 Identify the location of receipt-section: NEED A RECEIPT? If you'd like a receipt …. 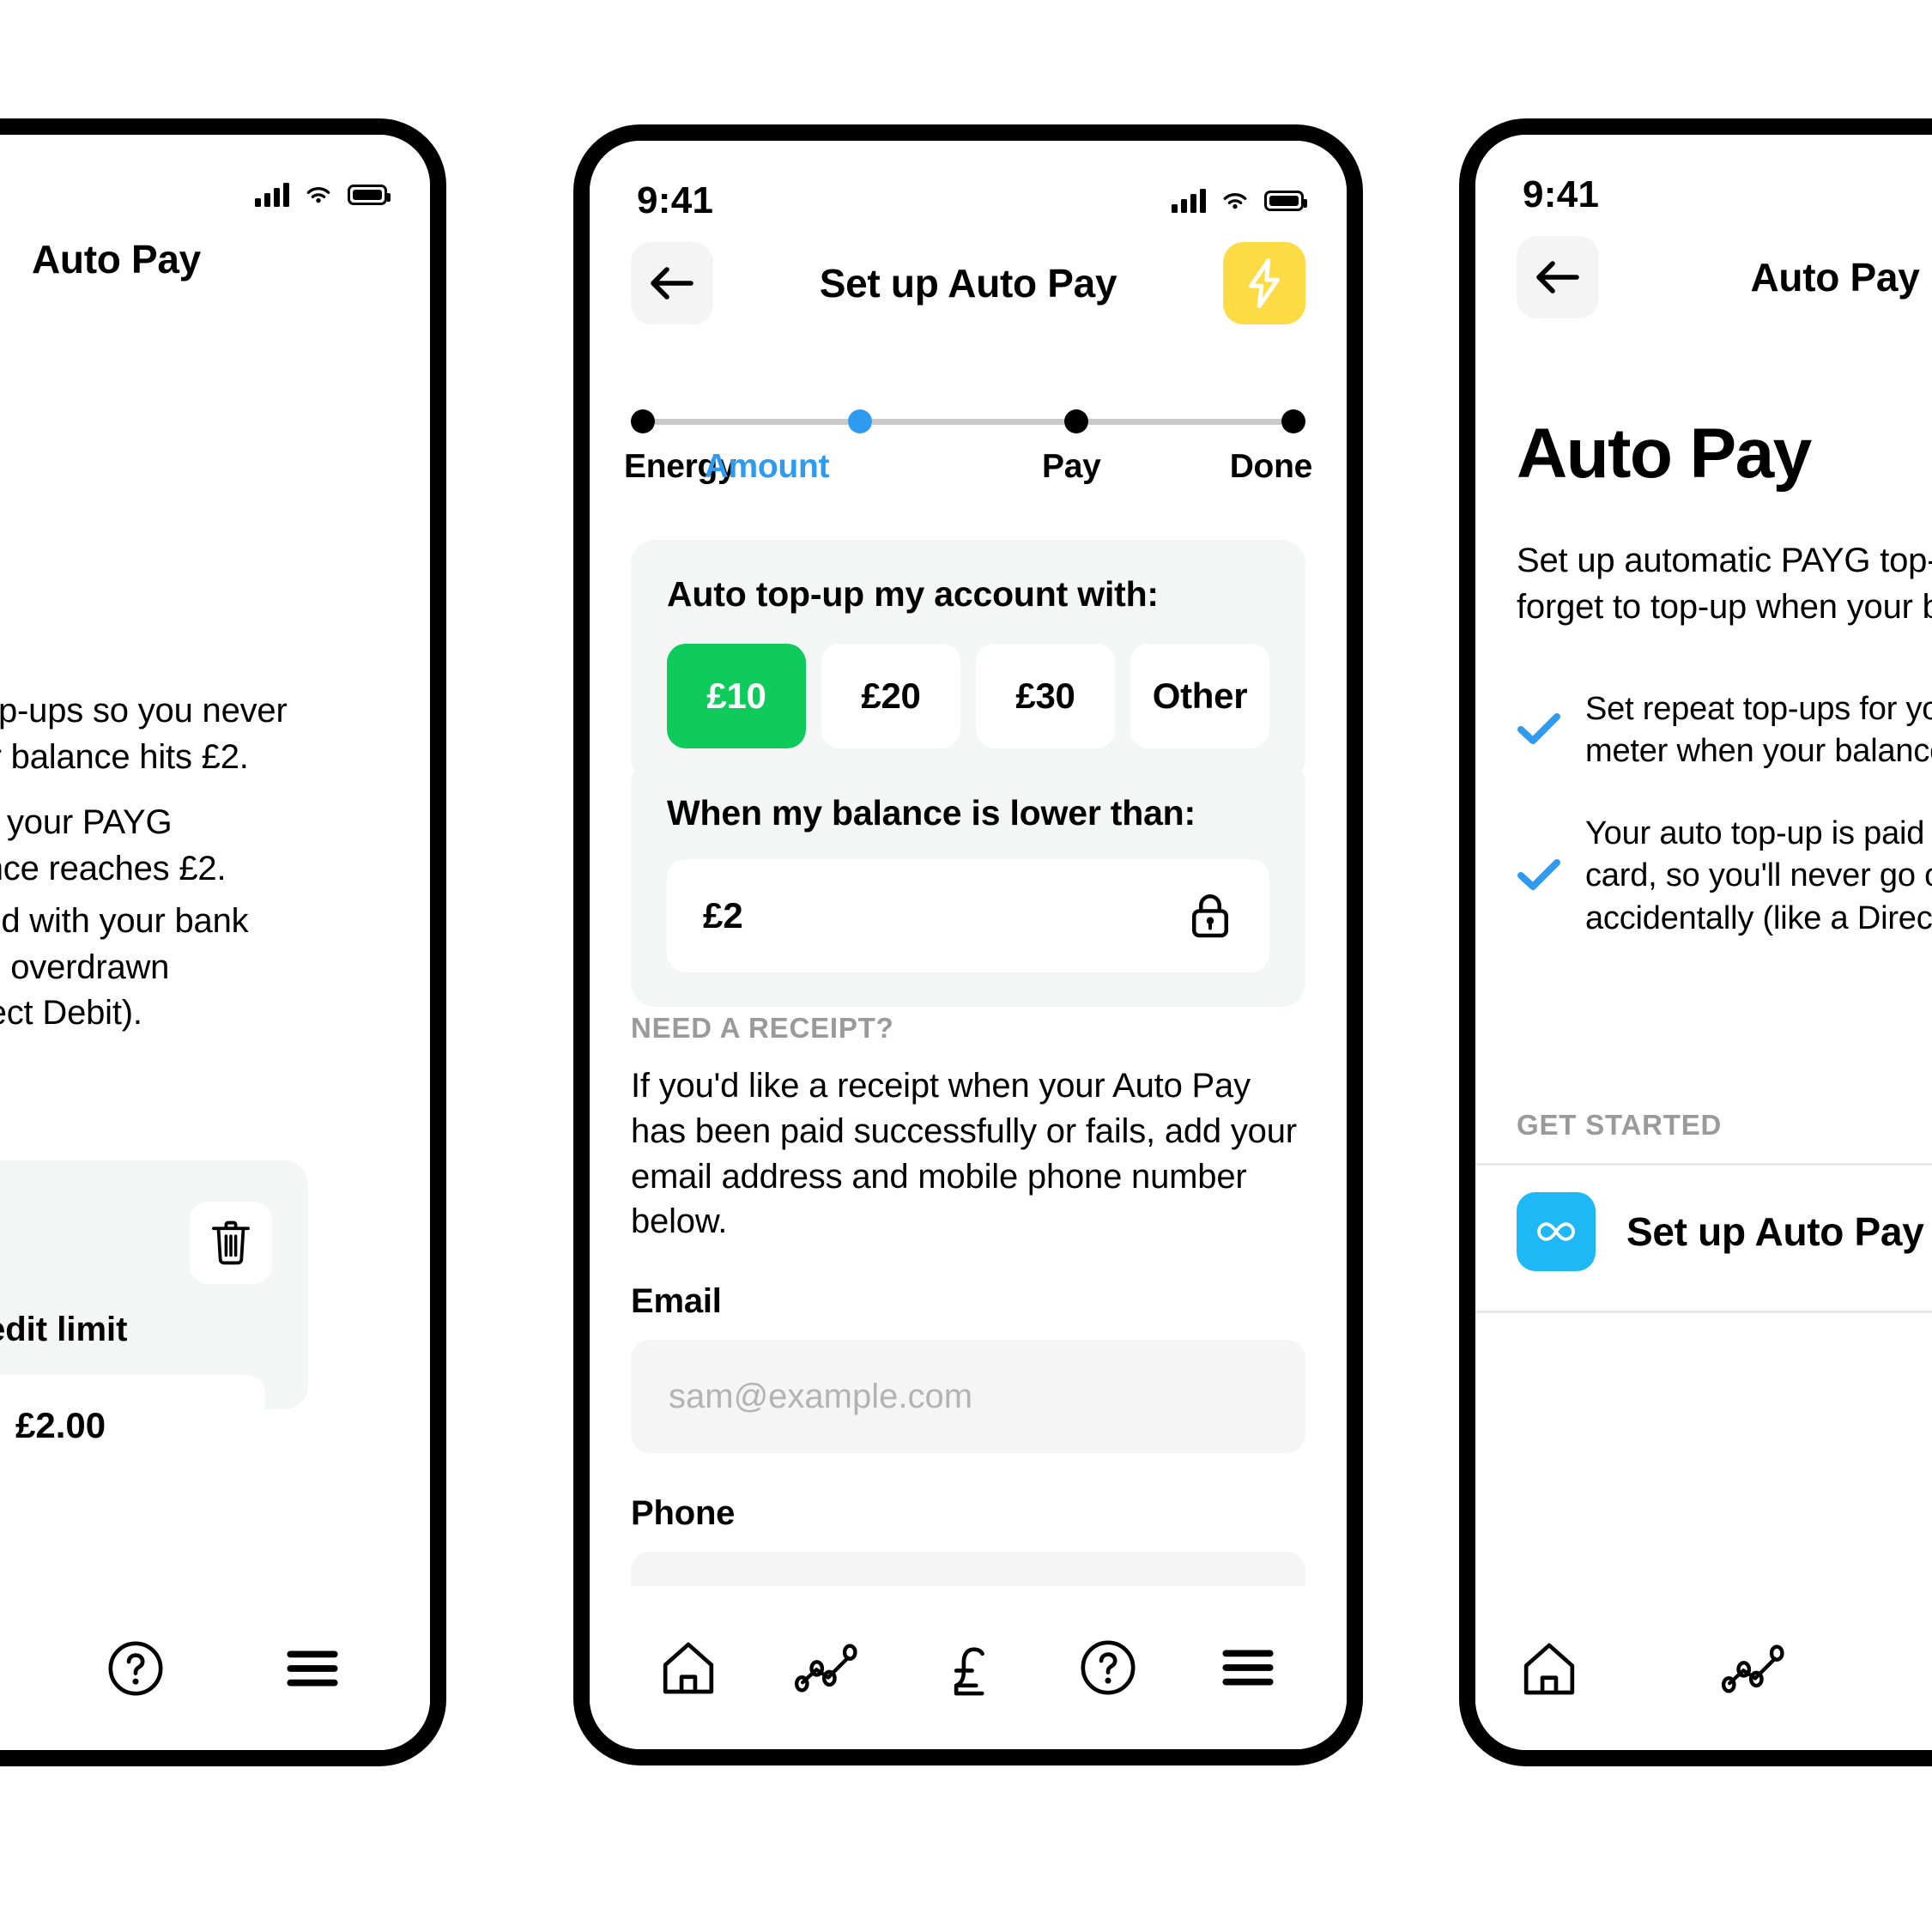
(968, 1308).